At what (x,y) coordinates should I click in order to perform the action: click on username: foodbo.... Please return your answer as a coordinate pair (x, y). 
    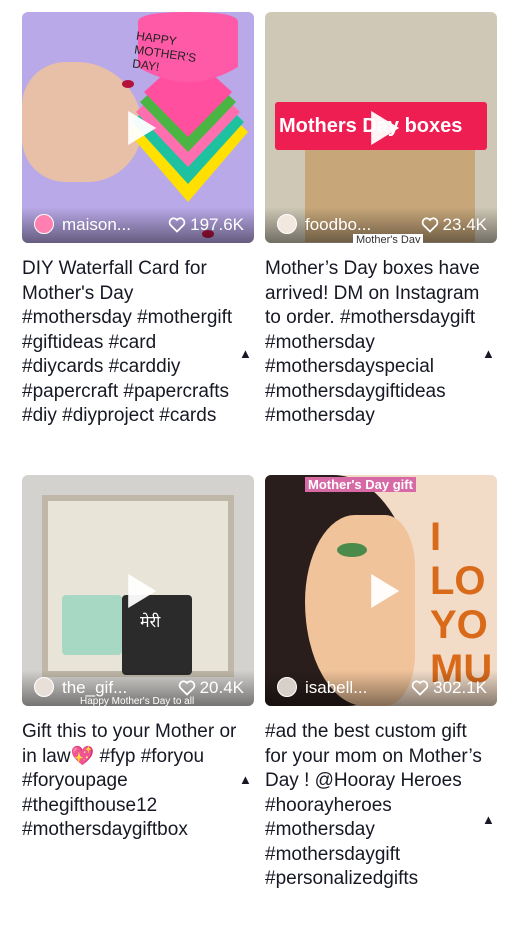
    Looking at the image, I should click on (338, 225).